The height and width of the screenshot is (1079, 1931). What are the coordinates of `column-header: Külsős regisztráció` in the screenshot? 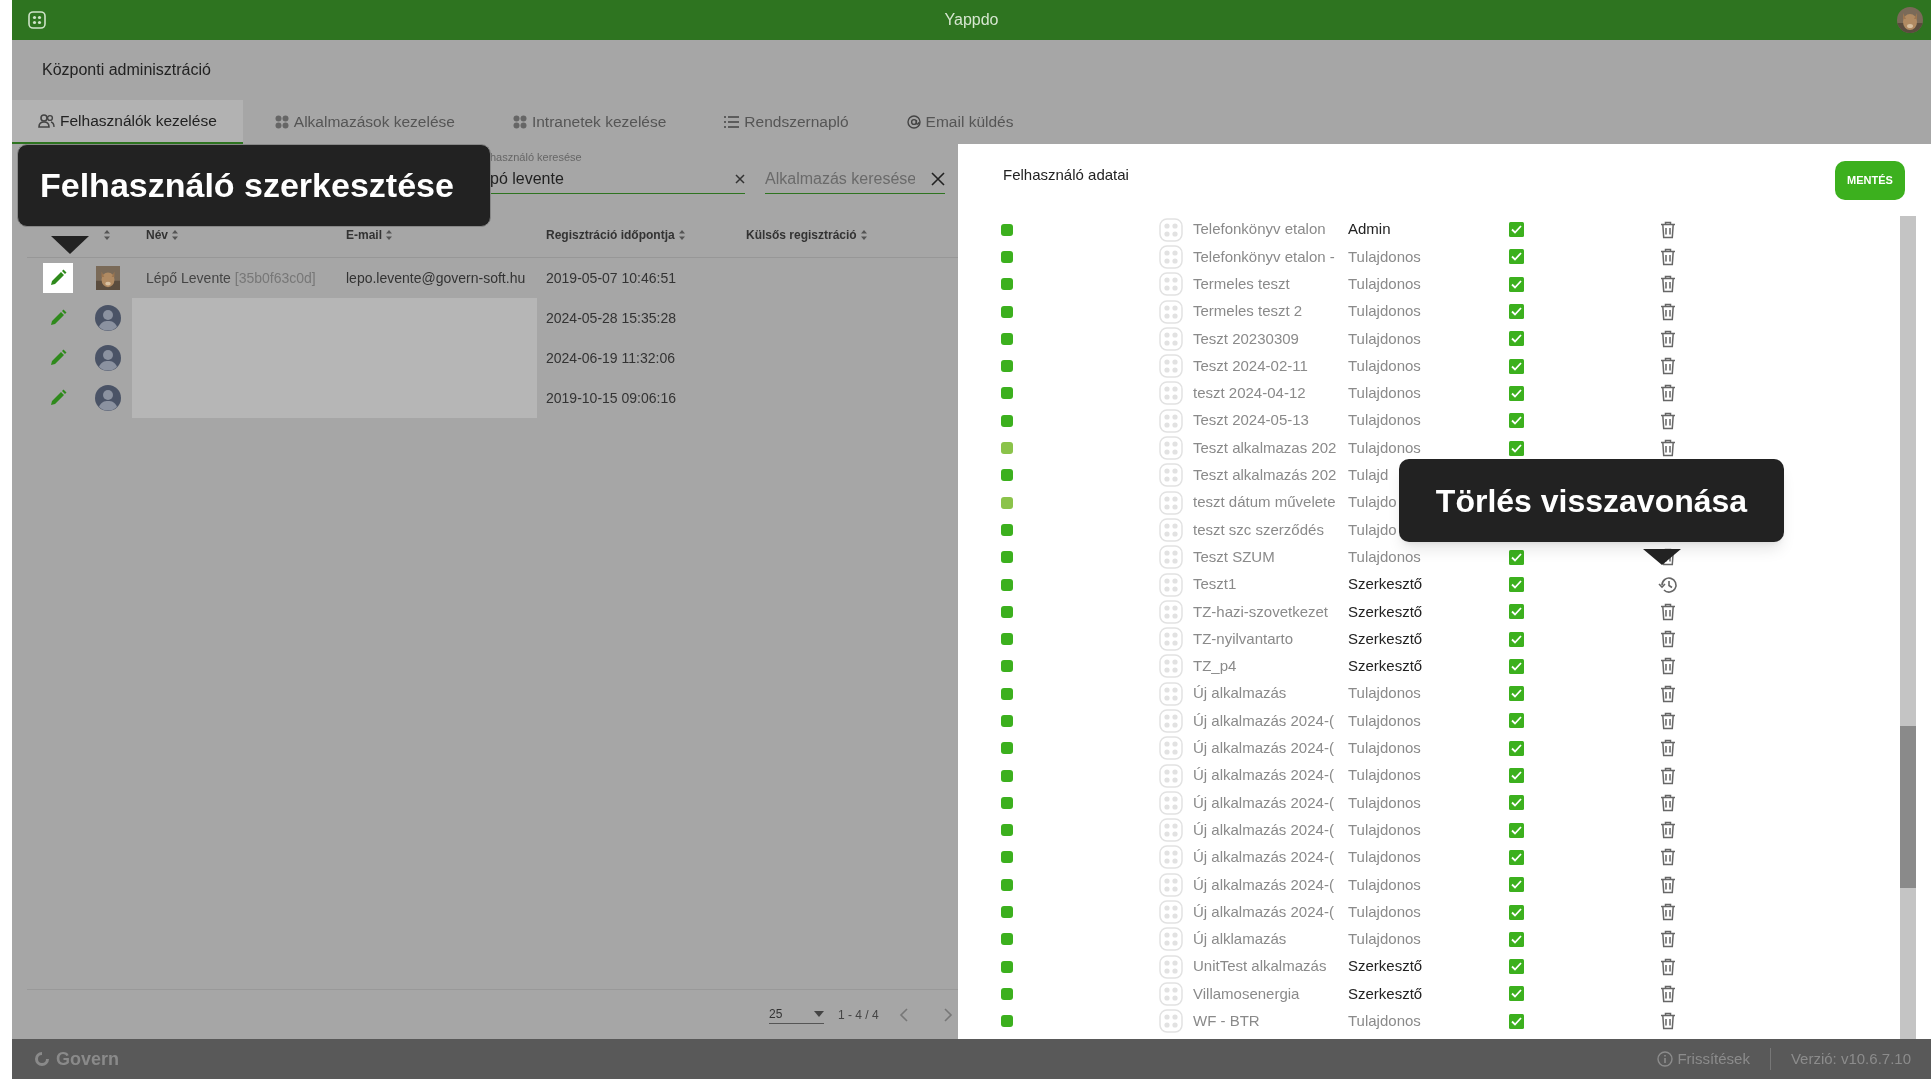 It's located at (846, 234).